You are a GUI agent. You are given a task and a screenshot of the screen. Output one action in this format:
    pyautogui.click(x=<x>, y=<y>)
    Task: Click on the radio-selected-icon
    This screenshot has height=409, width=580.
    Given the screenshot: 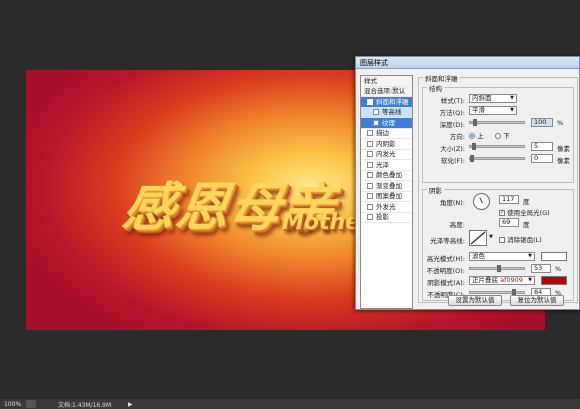 What is the action you would take?
    pyautogui.click(x=472, y=136)
    